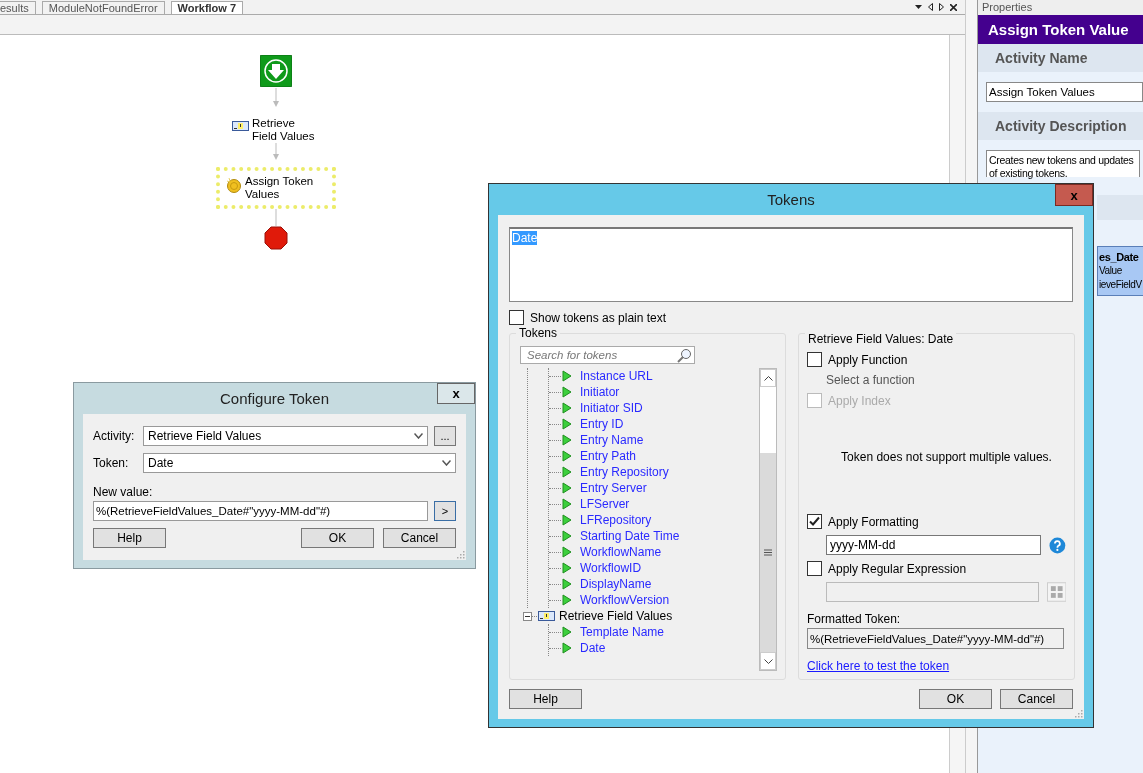 Image resolution: width=1143 pixels, height=773 pixels. I want to click on tree-item: Initiator, so click(600, 392).